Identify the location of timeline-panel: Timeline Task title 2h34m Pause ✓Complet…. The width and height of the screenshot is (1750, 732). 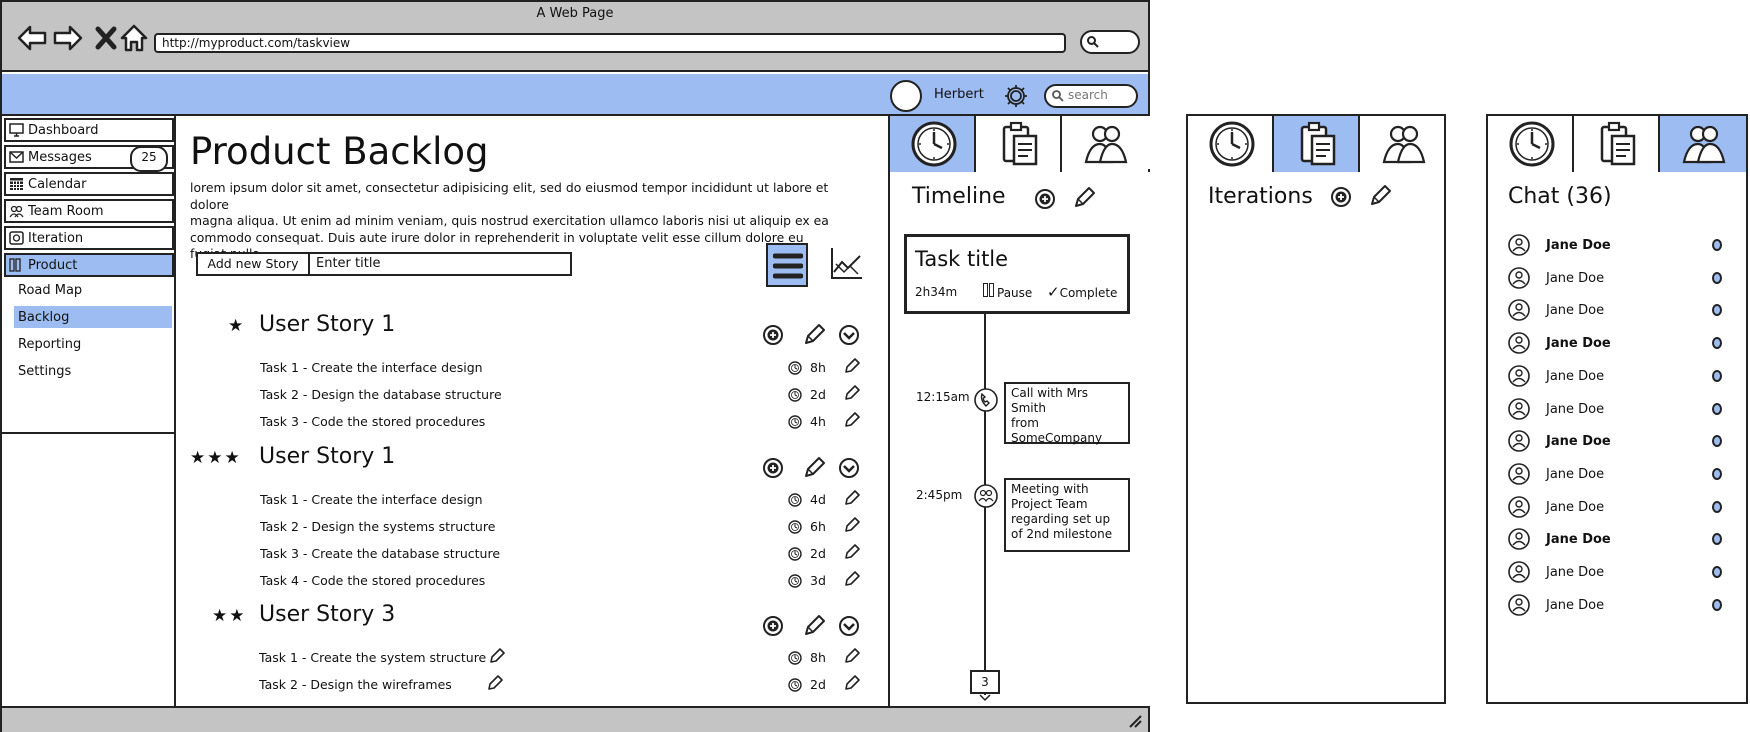
(1019, 411).